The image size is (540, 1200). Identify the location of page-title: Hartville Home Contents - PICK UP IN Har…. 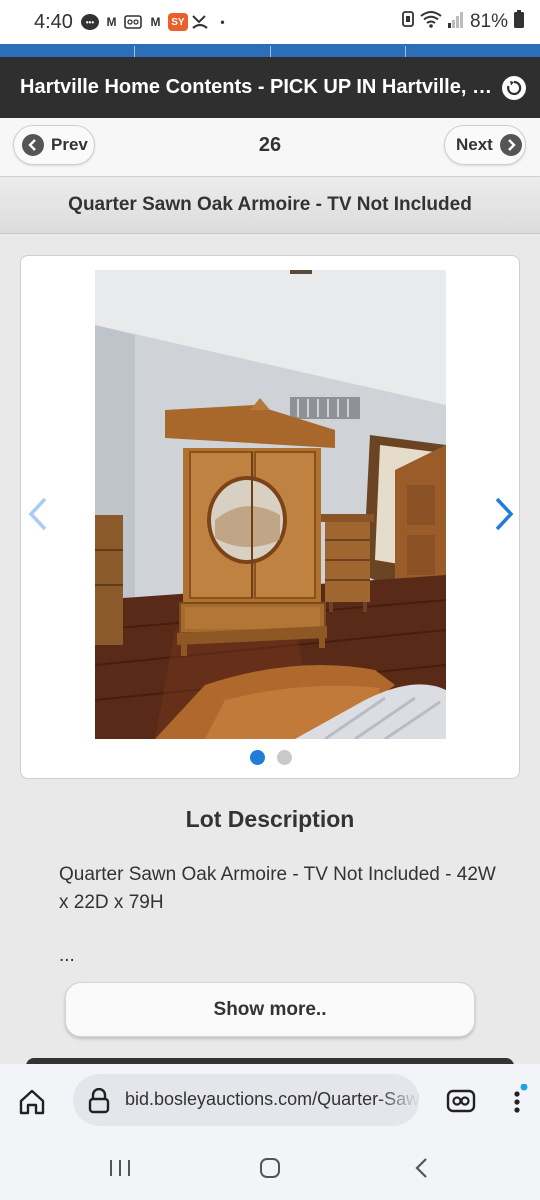
(258, 87).